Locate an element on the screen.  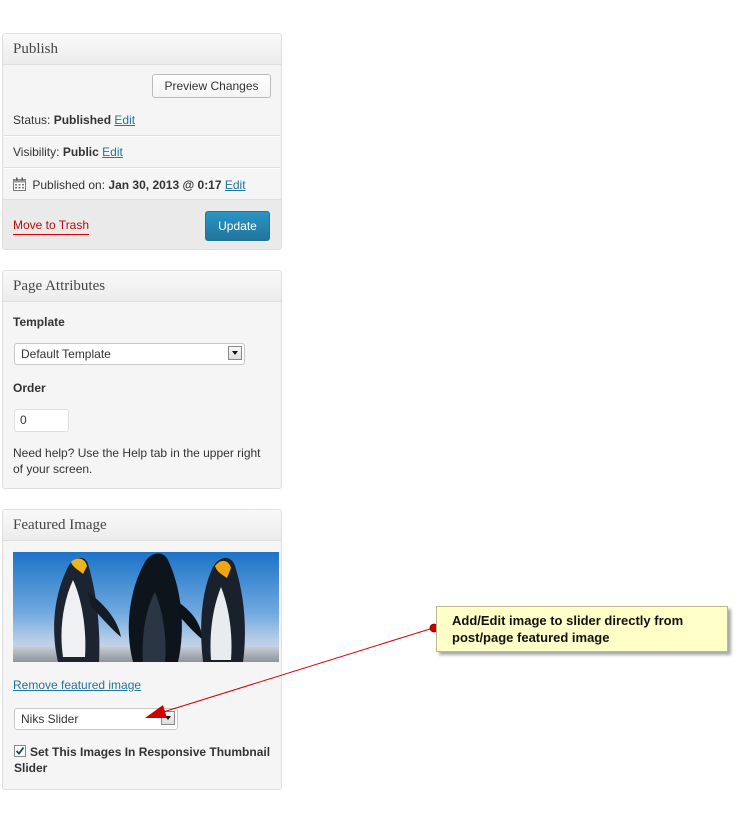
template-selected-value: Default Template is located at coordinates (66, 354).